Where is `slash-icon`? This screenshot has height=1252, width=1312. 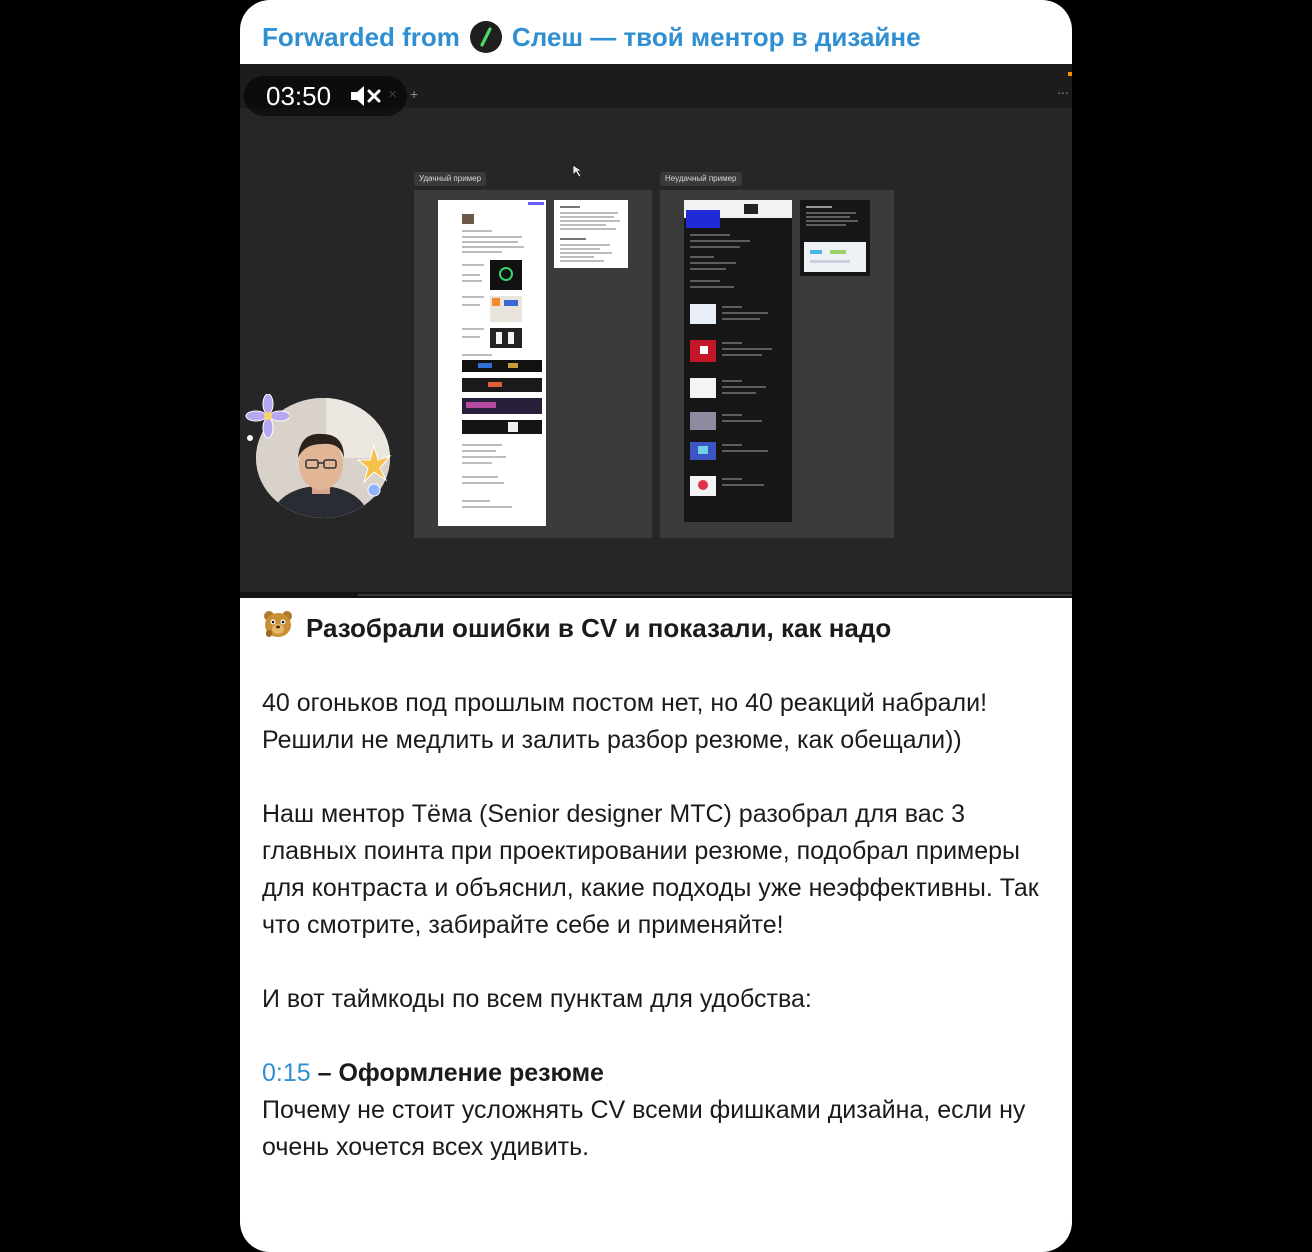 slash-icon is located at coordinates (485, 37).